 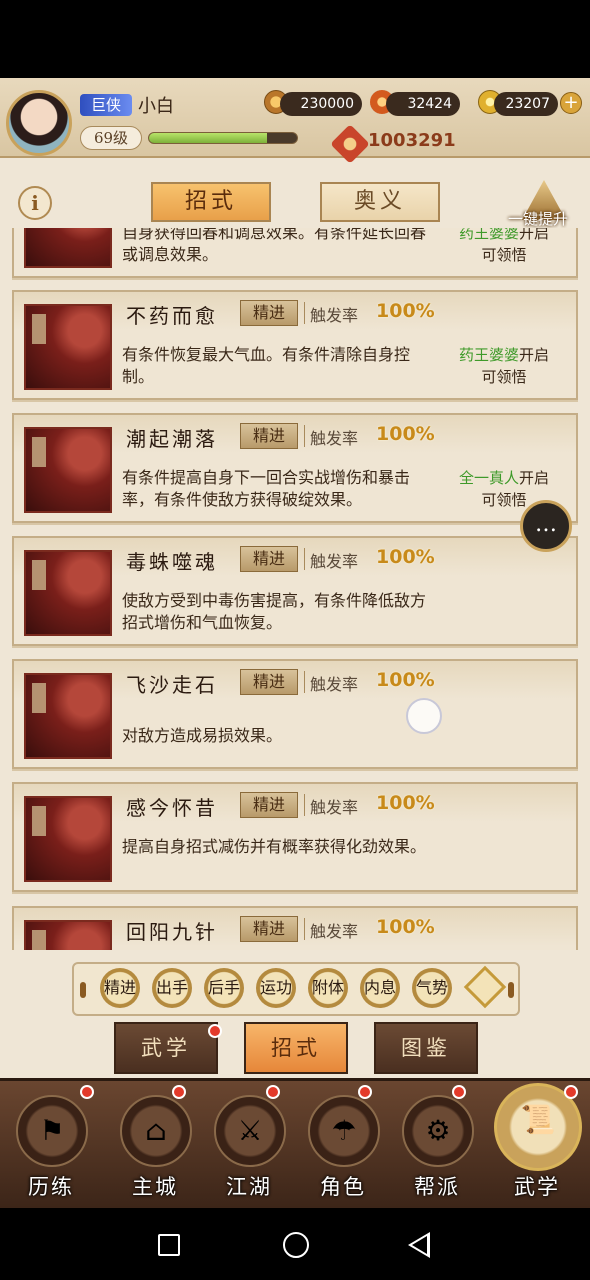 I want to click on nav-trial: ⚑ 历练, so click(x=51, y=1147).